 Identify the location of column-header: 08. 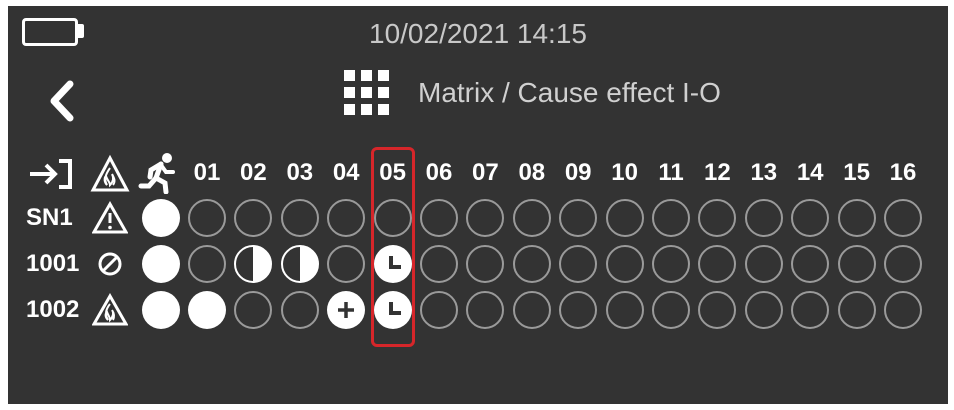
(532, 173).